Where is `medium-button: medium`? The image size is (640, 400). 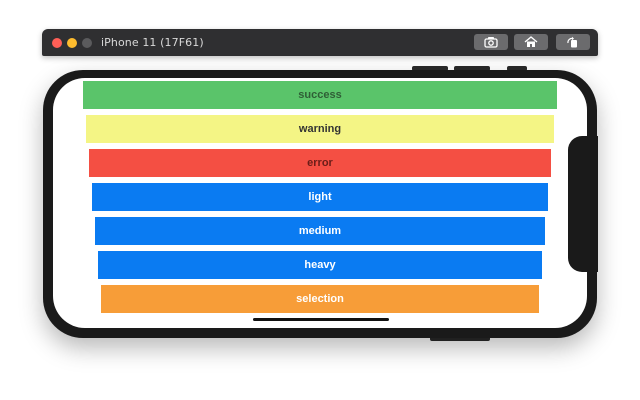
medium-button: medium is located at coordinates (320, 231).